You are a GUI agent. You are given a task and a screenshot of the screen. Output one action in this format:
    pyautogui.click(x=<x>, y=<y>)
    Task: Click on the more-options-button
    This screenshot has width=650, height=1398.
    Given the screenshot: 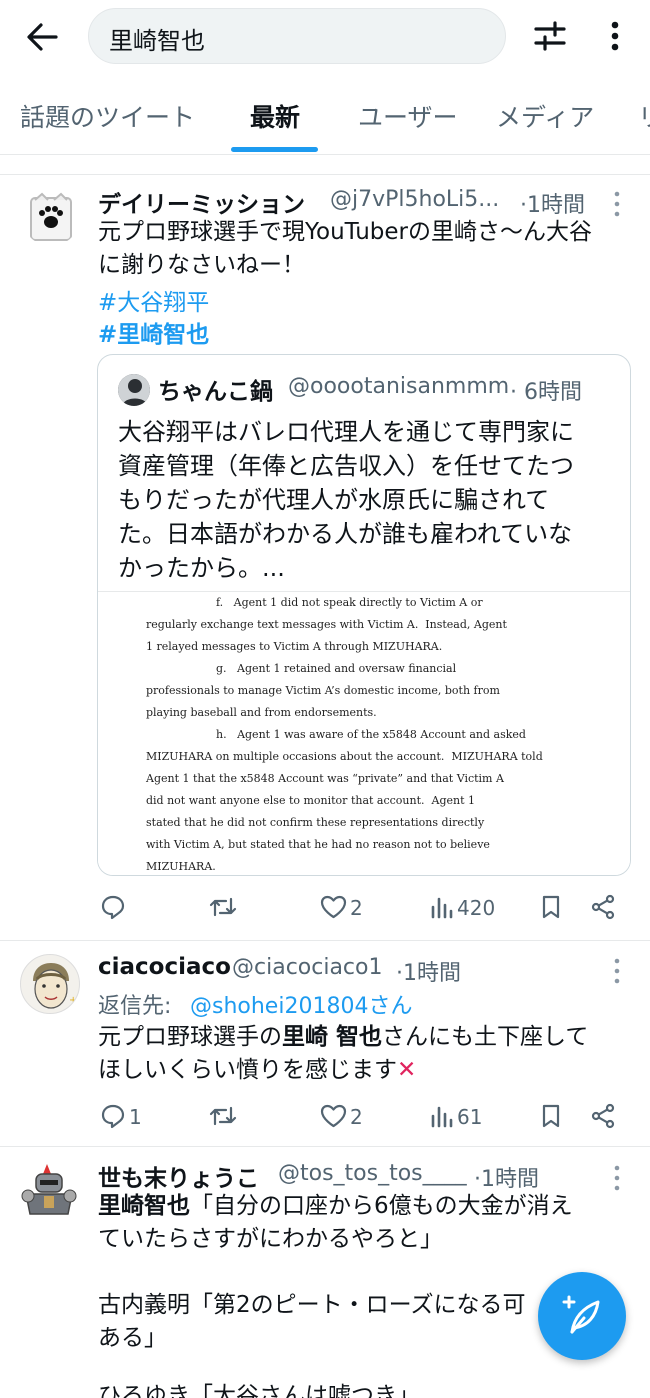 What is the action you would take?
    pyautogui.click(x=615, y=36)
    